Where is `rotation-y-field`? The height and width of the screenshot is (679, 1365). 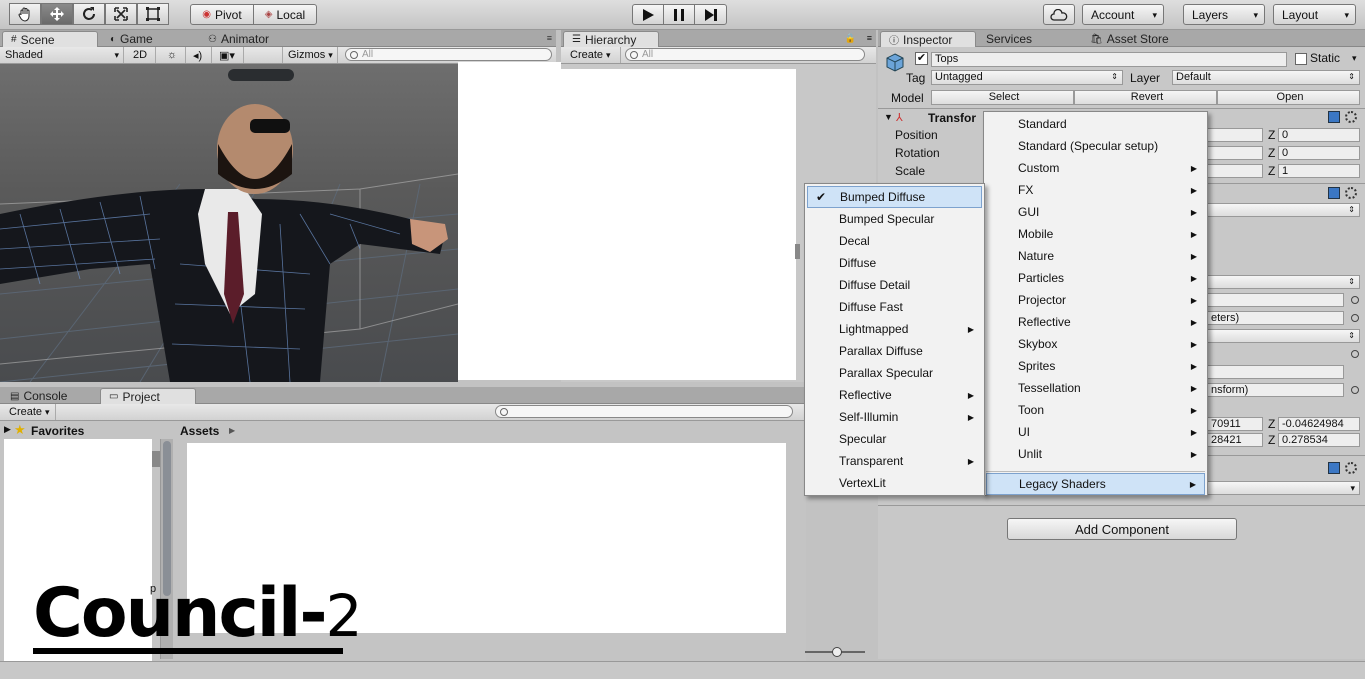
rotation-y-field is located at coordinates (1235, 153).